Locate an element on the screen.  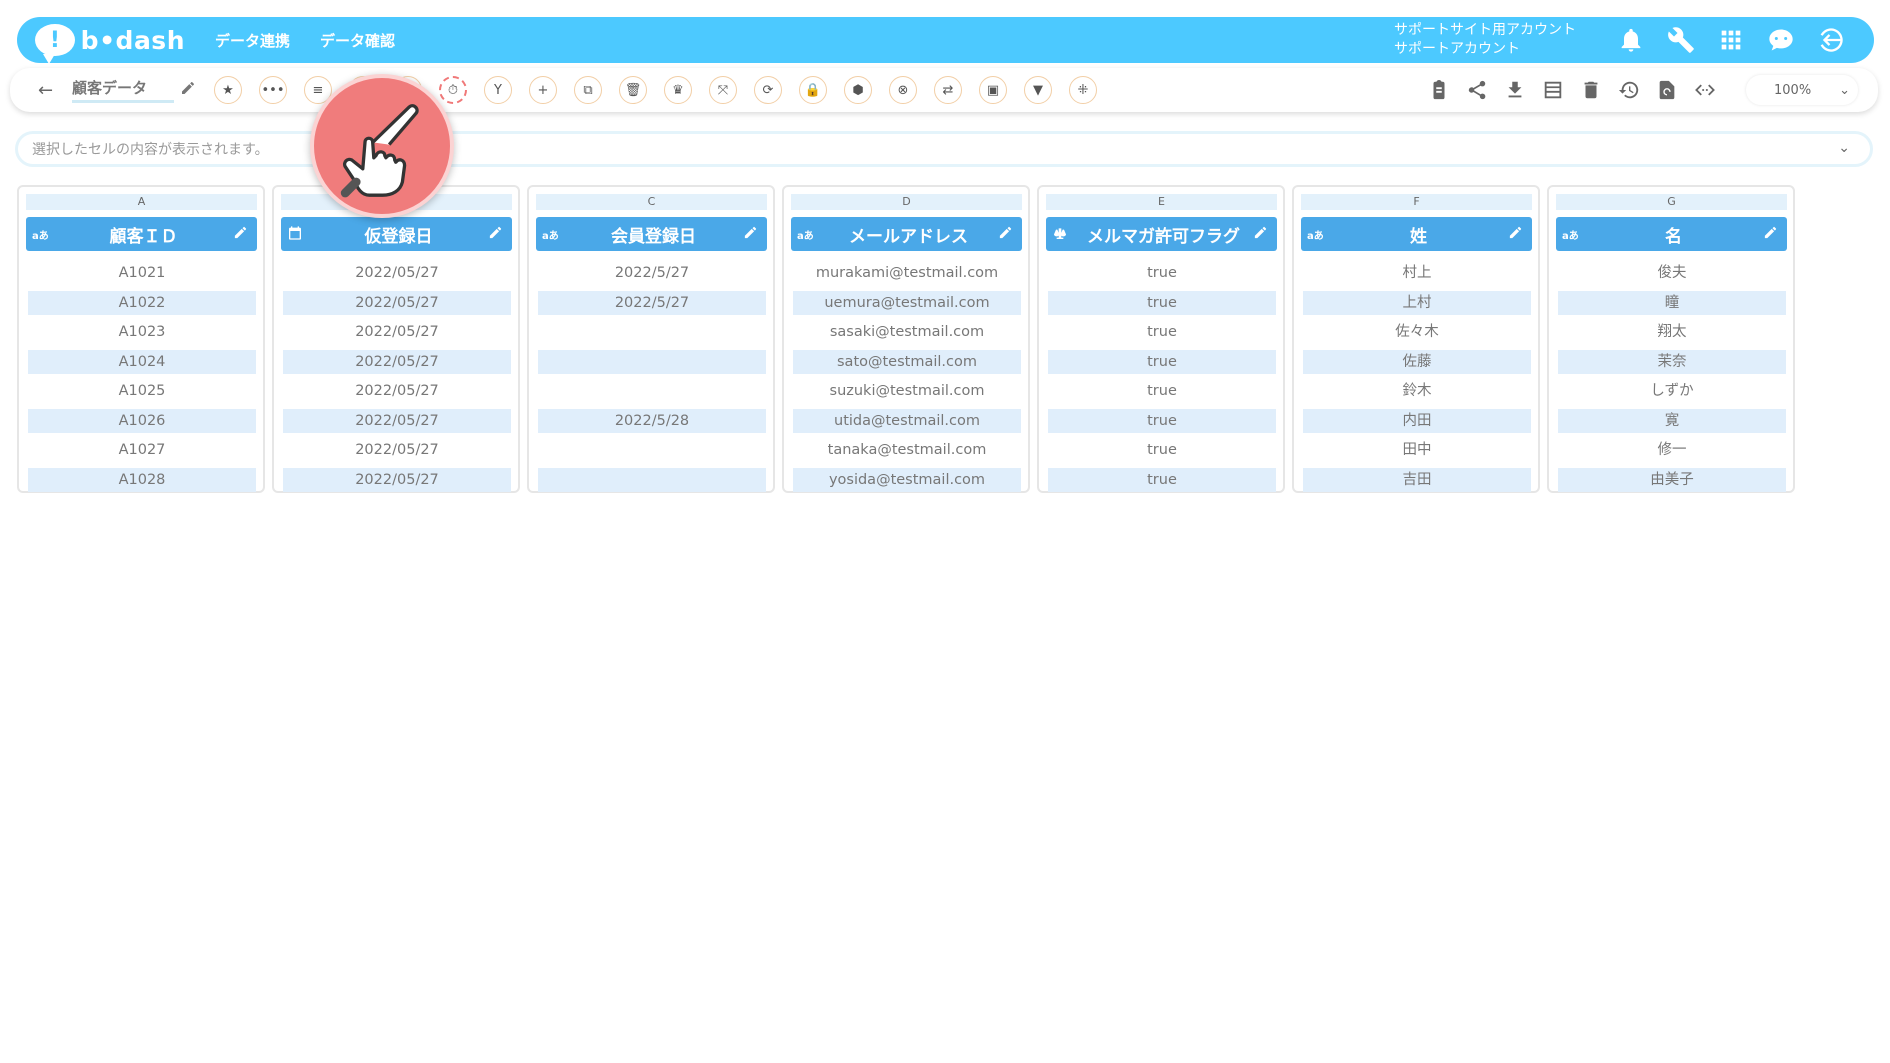
stopwatch-icon: ⏱ is located at coordinates (453, 90).